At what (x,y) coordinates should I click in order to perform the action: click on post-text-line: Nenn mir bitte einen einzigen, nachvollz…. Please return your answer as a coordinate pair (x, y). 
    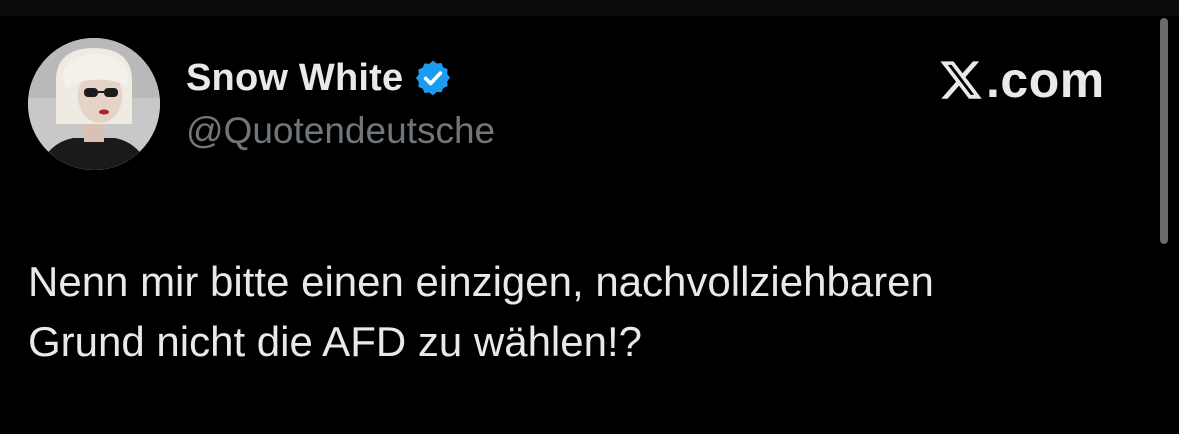
    Looking at the image, I should click on (481, 281).